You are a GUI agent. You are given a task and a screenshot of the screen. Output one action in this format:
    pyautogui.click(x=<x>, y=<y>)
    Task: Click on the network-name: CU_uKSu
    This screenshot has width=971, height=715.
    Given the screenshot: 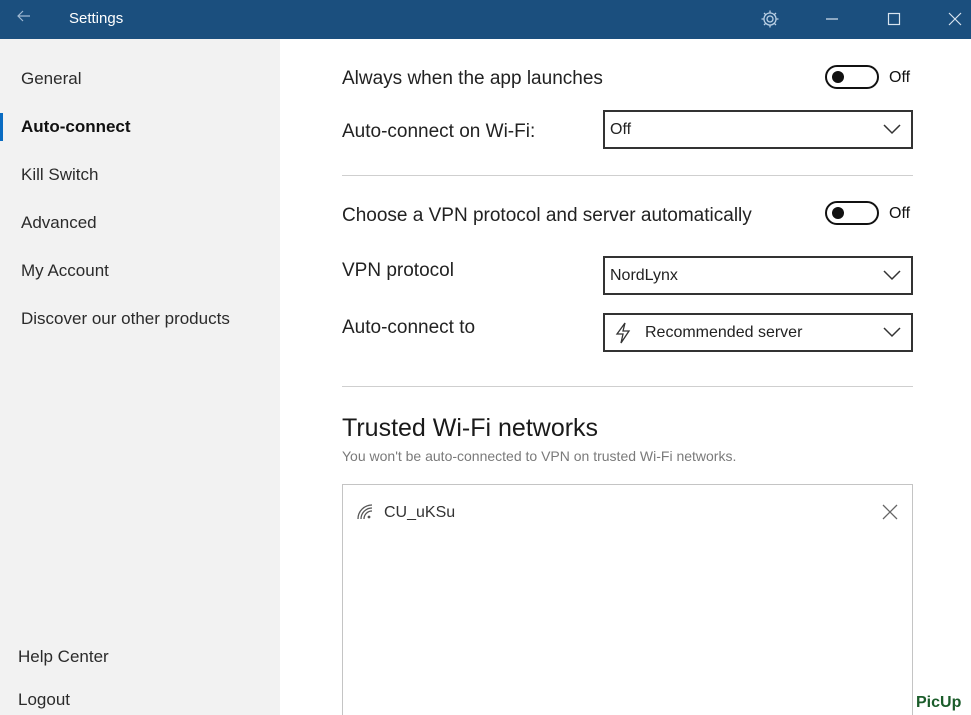 What is the action you would take?
    pyautogui.click(x=420, y=512)
    